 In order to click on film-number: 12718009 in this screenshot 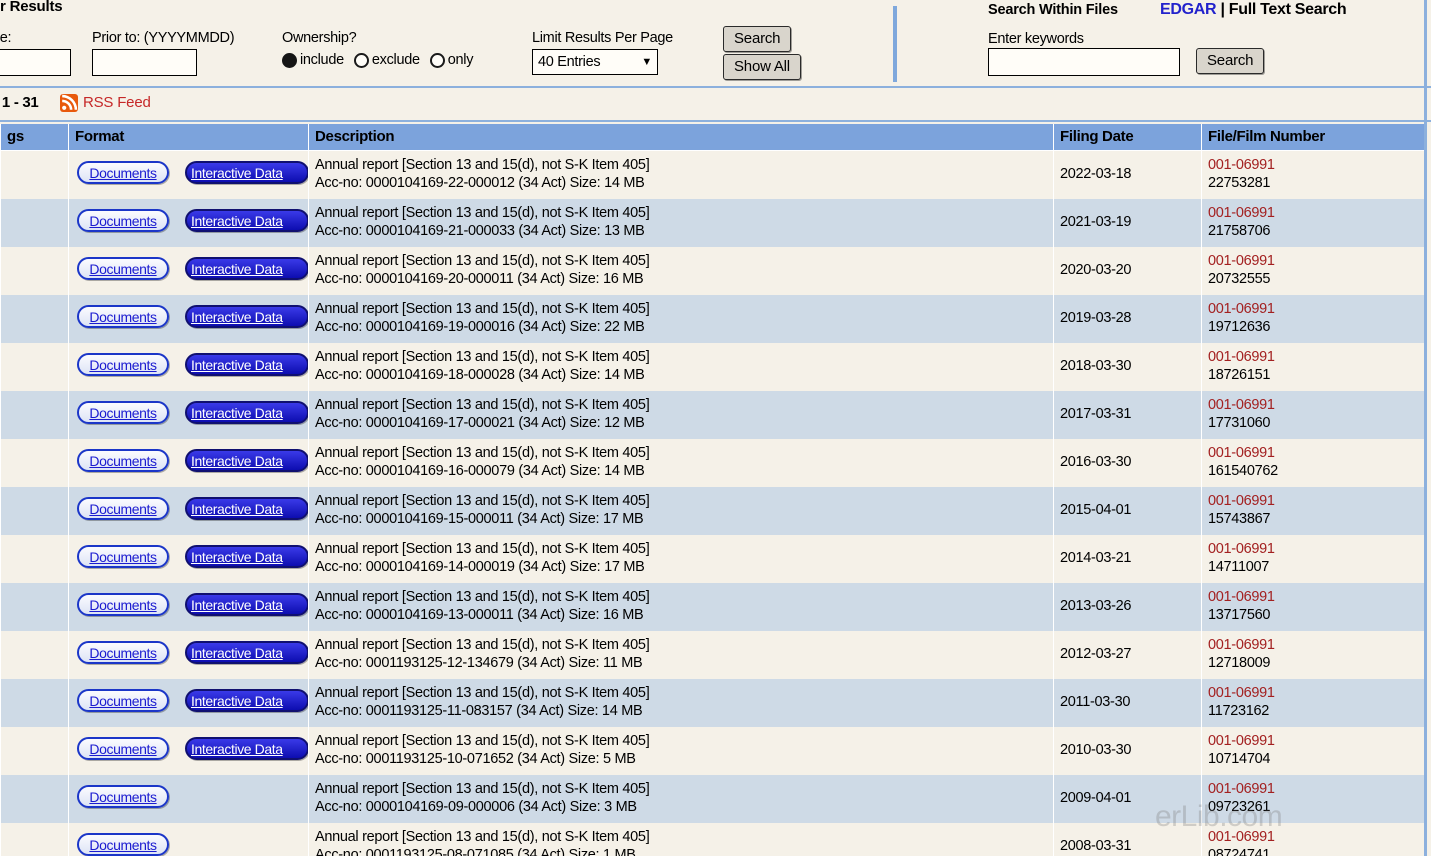, I will do `click(1239, 662)`.